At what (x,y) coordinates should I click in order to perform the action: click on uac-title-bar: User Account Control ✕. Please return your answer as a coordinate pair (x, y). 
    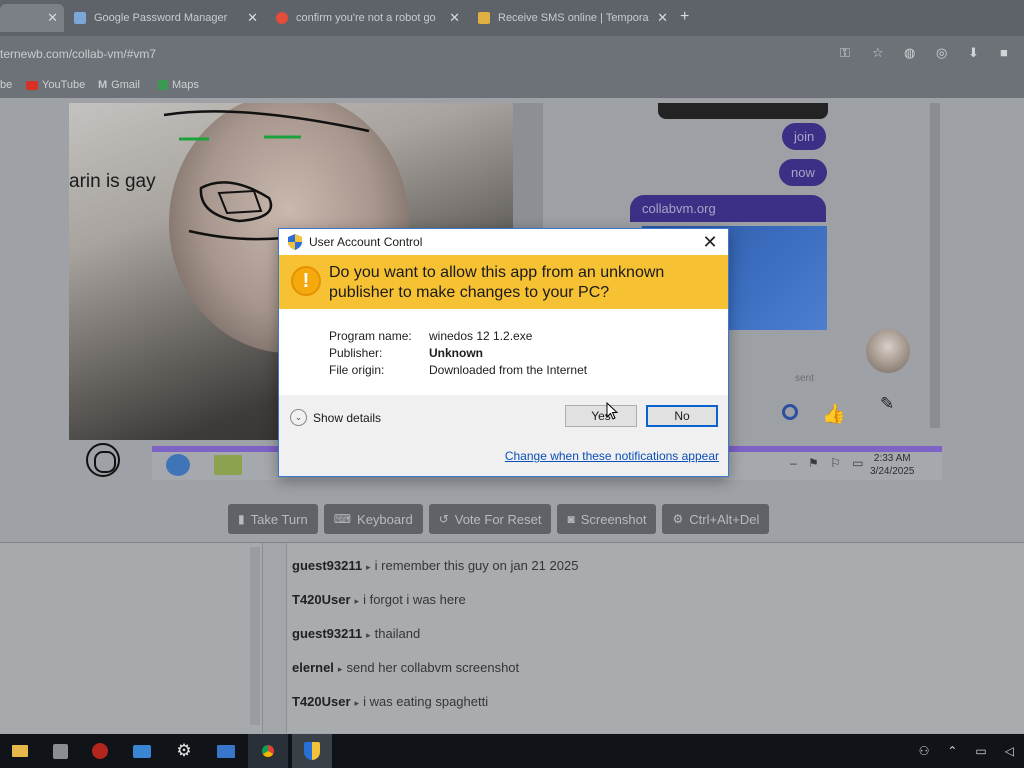
    Looking at the image, I should click on (503, 242).